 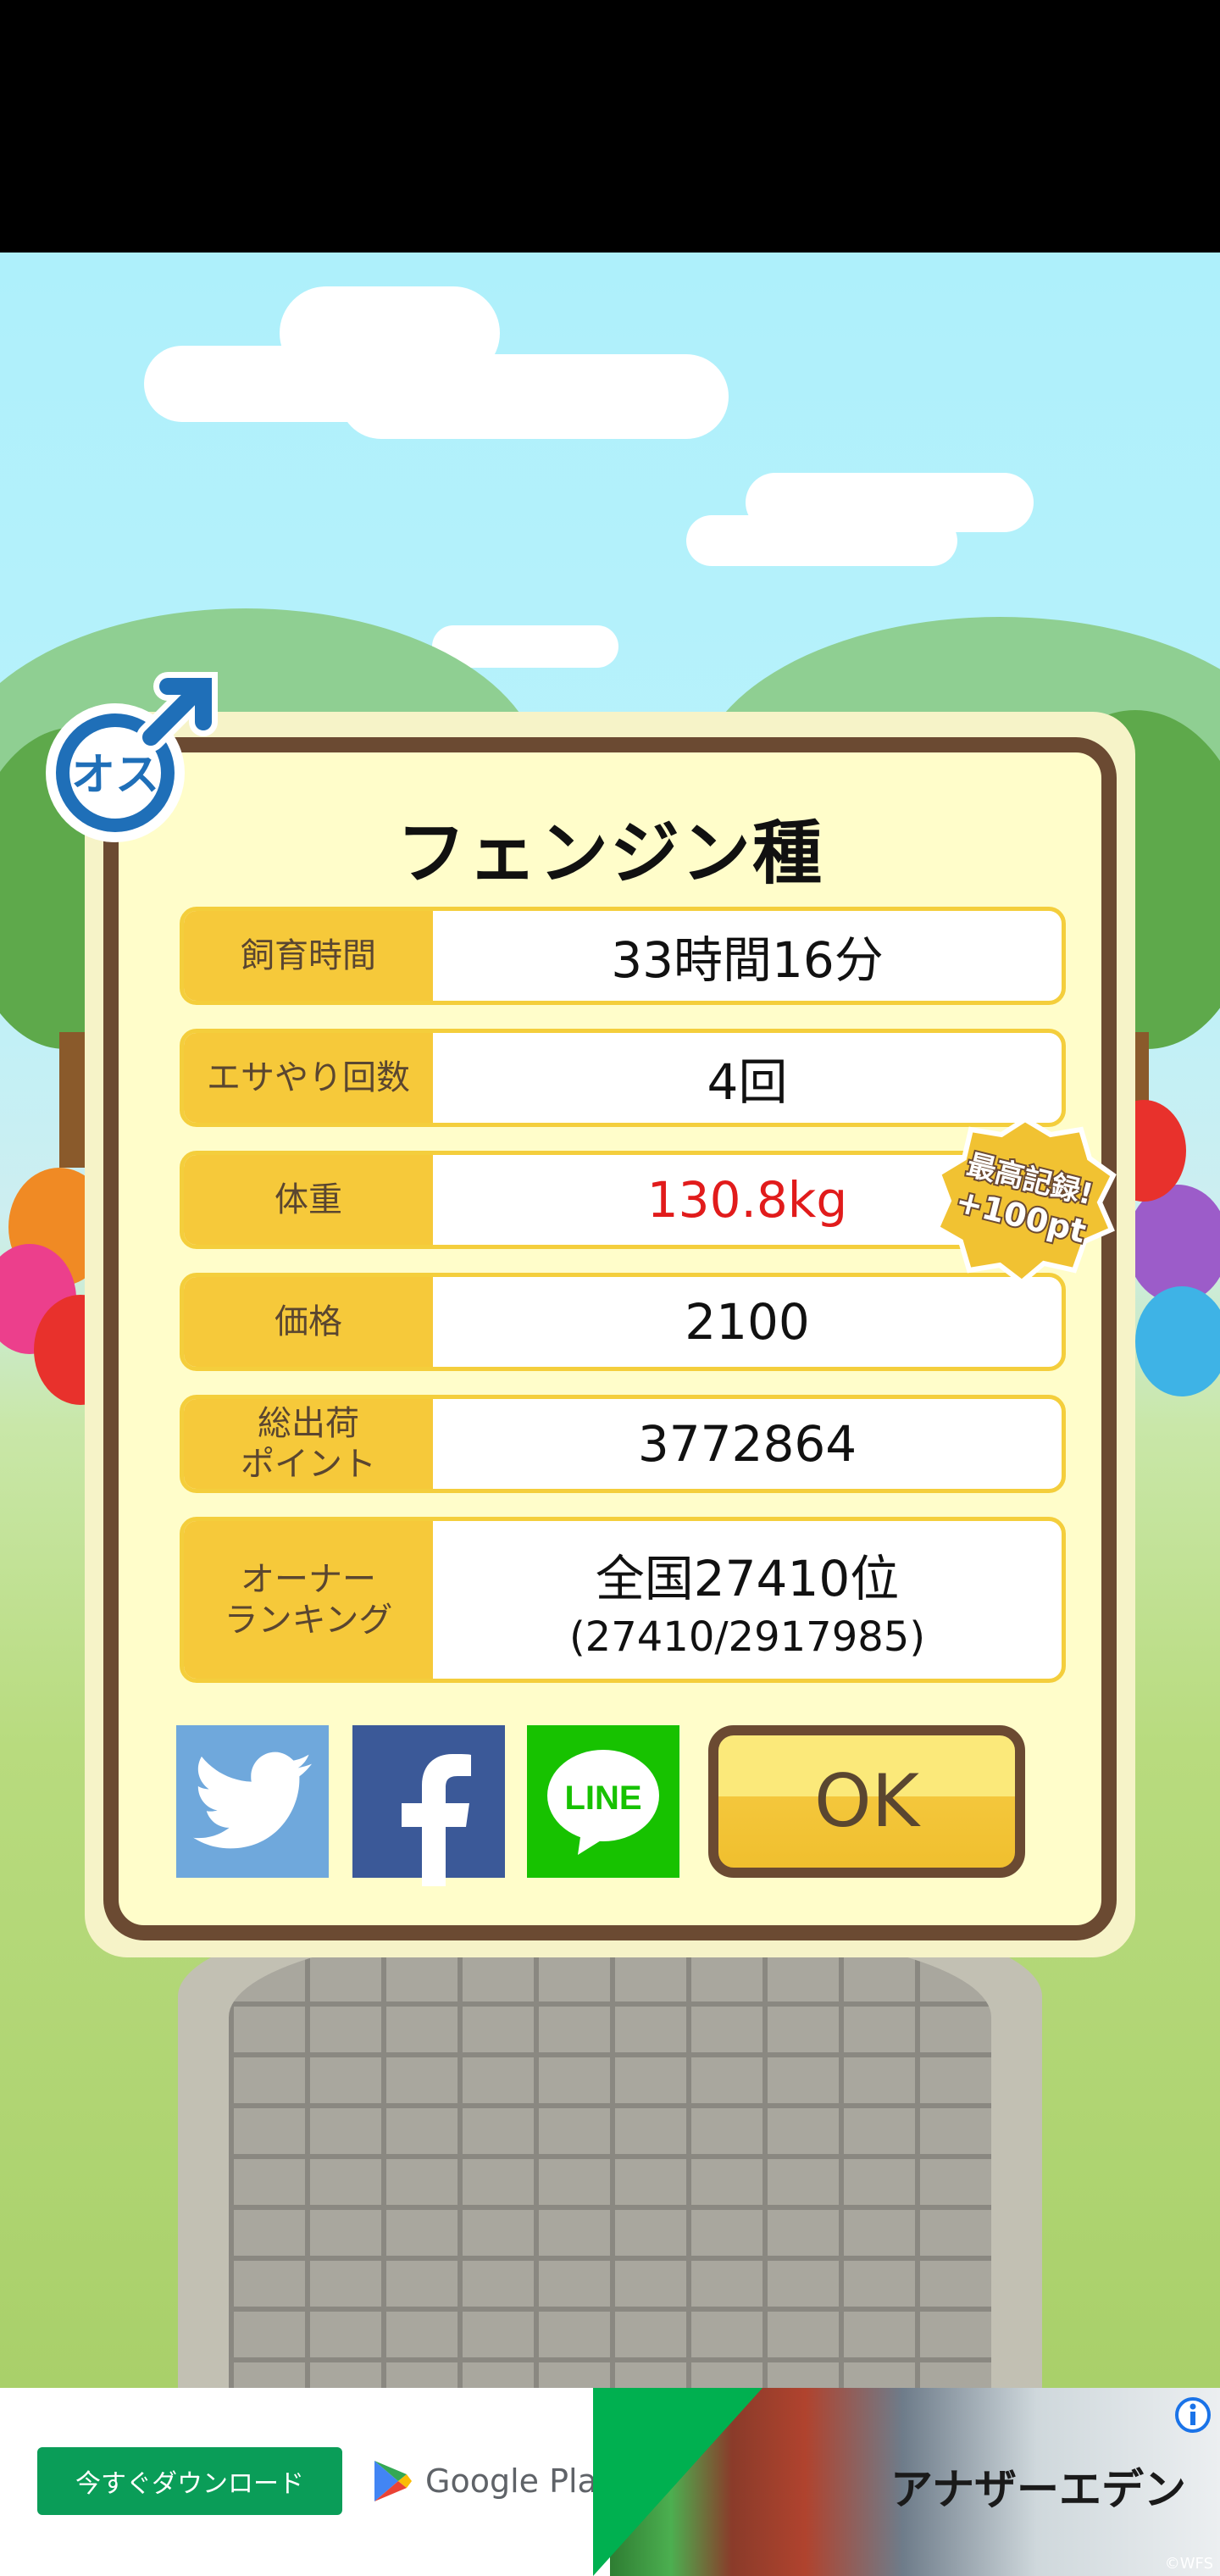 What do you see at coordinates (610, 126) in the screenshot?
I see `status-bar` at bounding box center [610, 126].